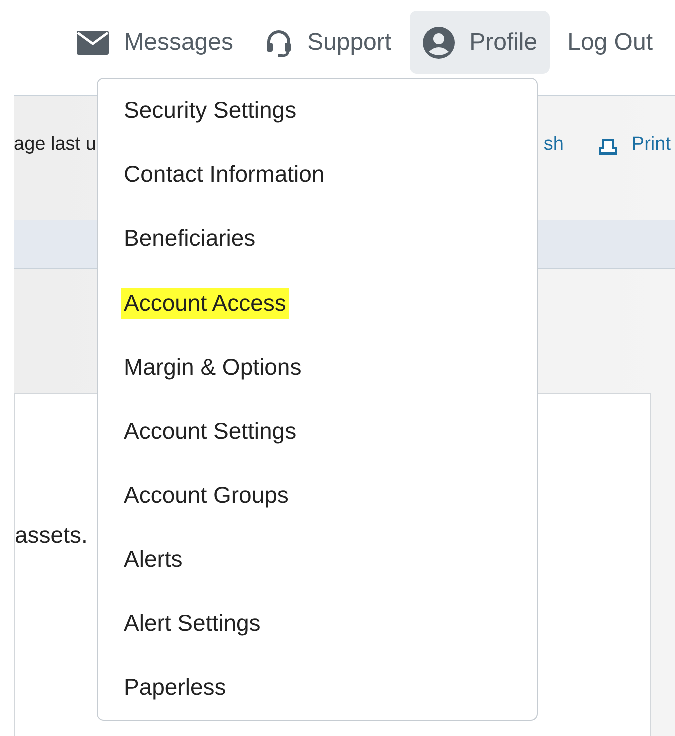  Describe the element at coordinates (634, 145) in the screenshot. I see `print-link: Print` at that location.